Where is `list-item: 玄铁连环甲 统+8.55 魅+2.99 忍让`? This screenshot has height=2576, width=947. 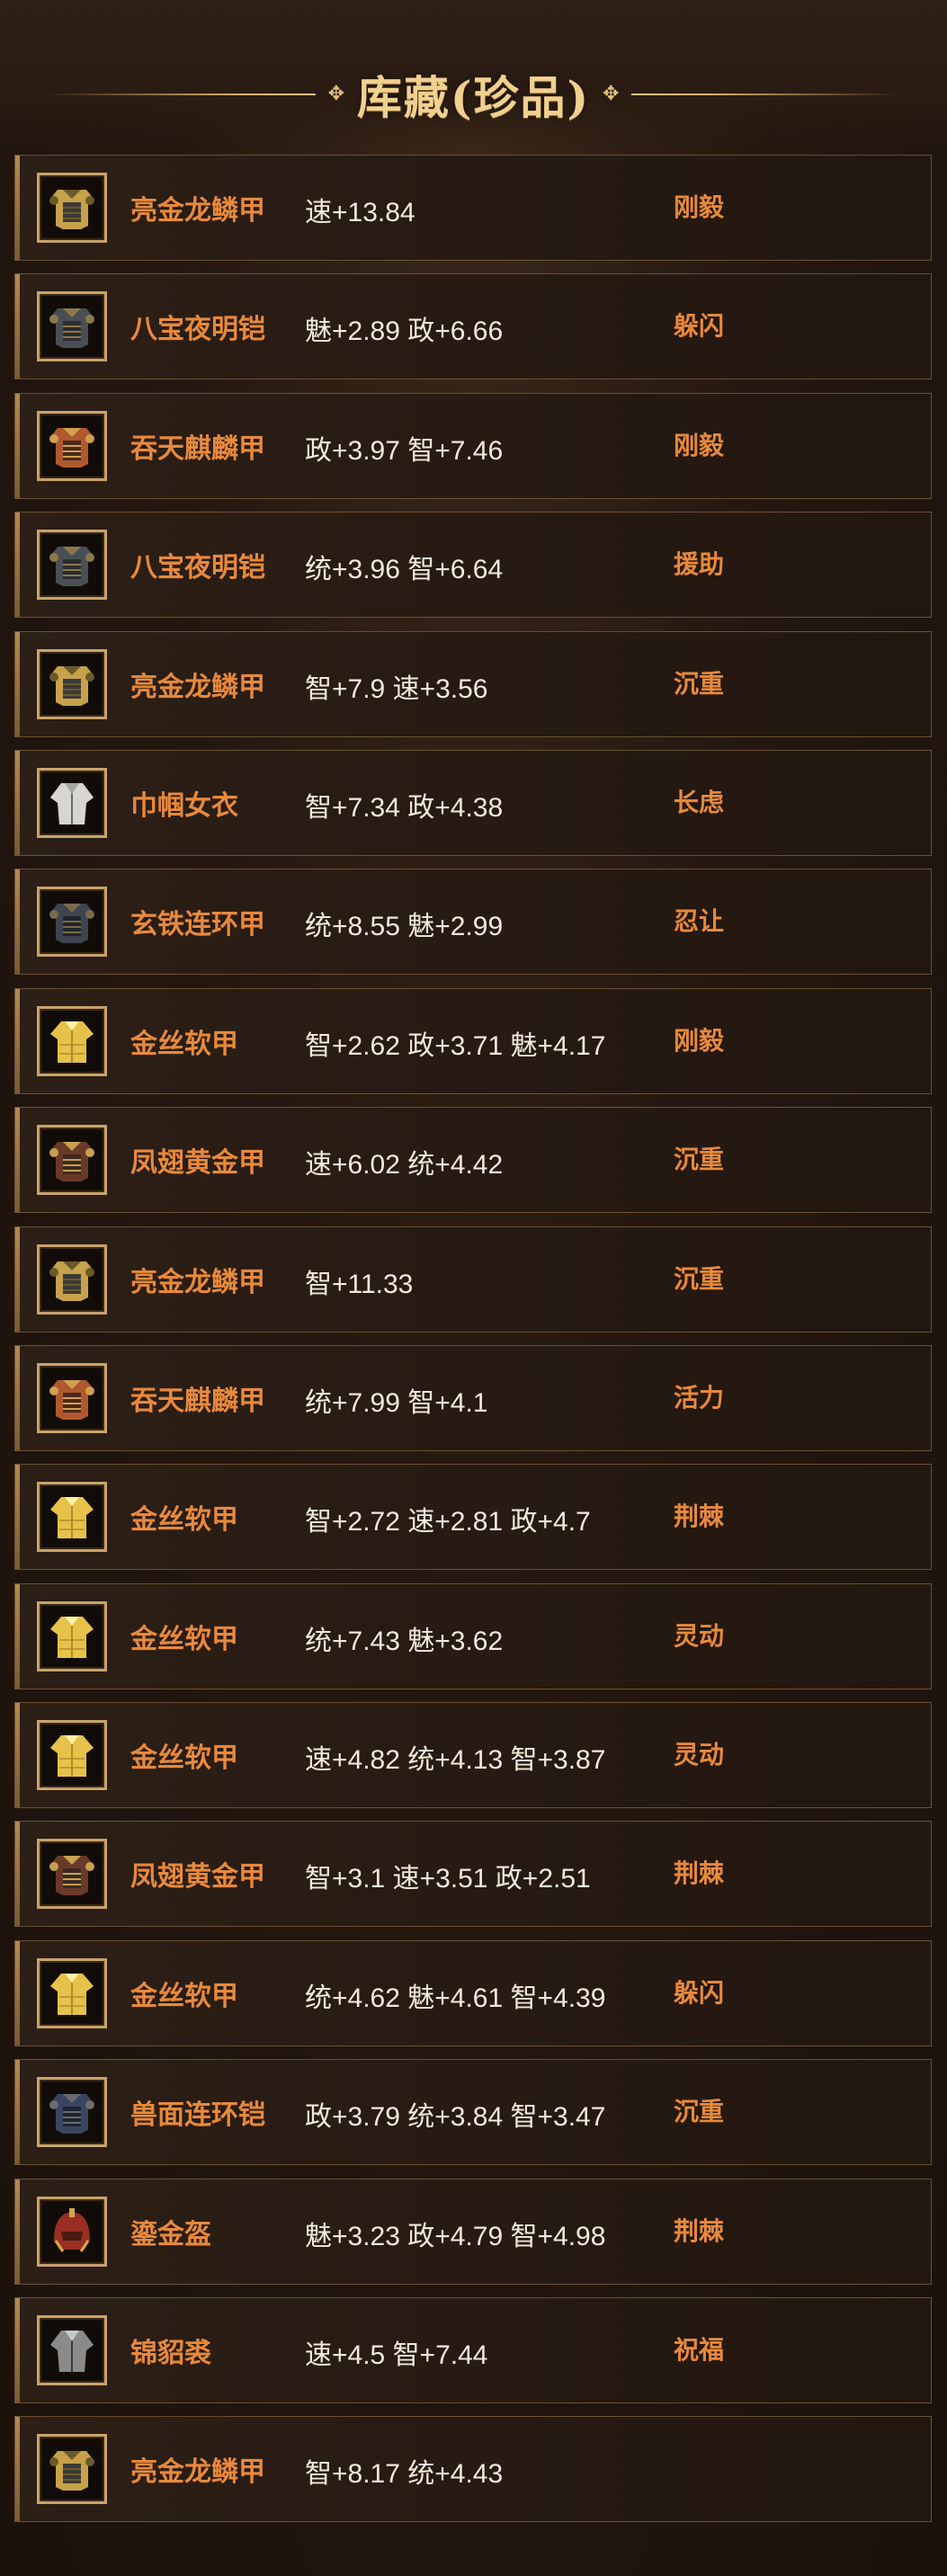
list-item: 玄铁连环甲 统+8.55 魅+2.99 忍让 is located at coordinates (473, 923).